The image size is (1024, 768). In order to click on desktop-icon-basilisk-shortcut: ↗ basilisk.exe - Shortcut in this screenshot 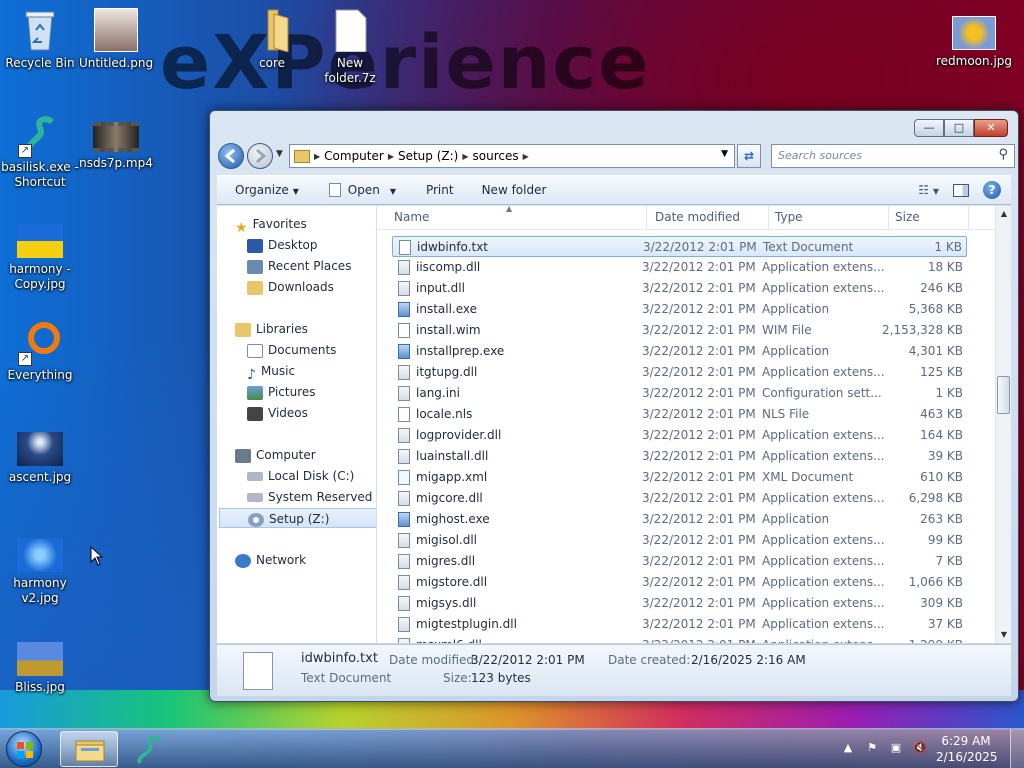, I will do `click(40, 151)`.